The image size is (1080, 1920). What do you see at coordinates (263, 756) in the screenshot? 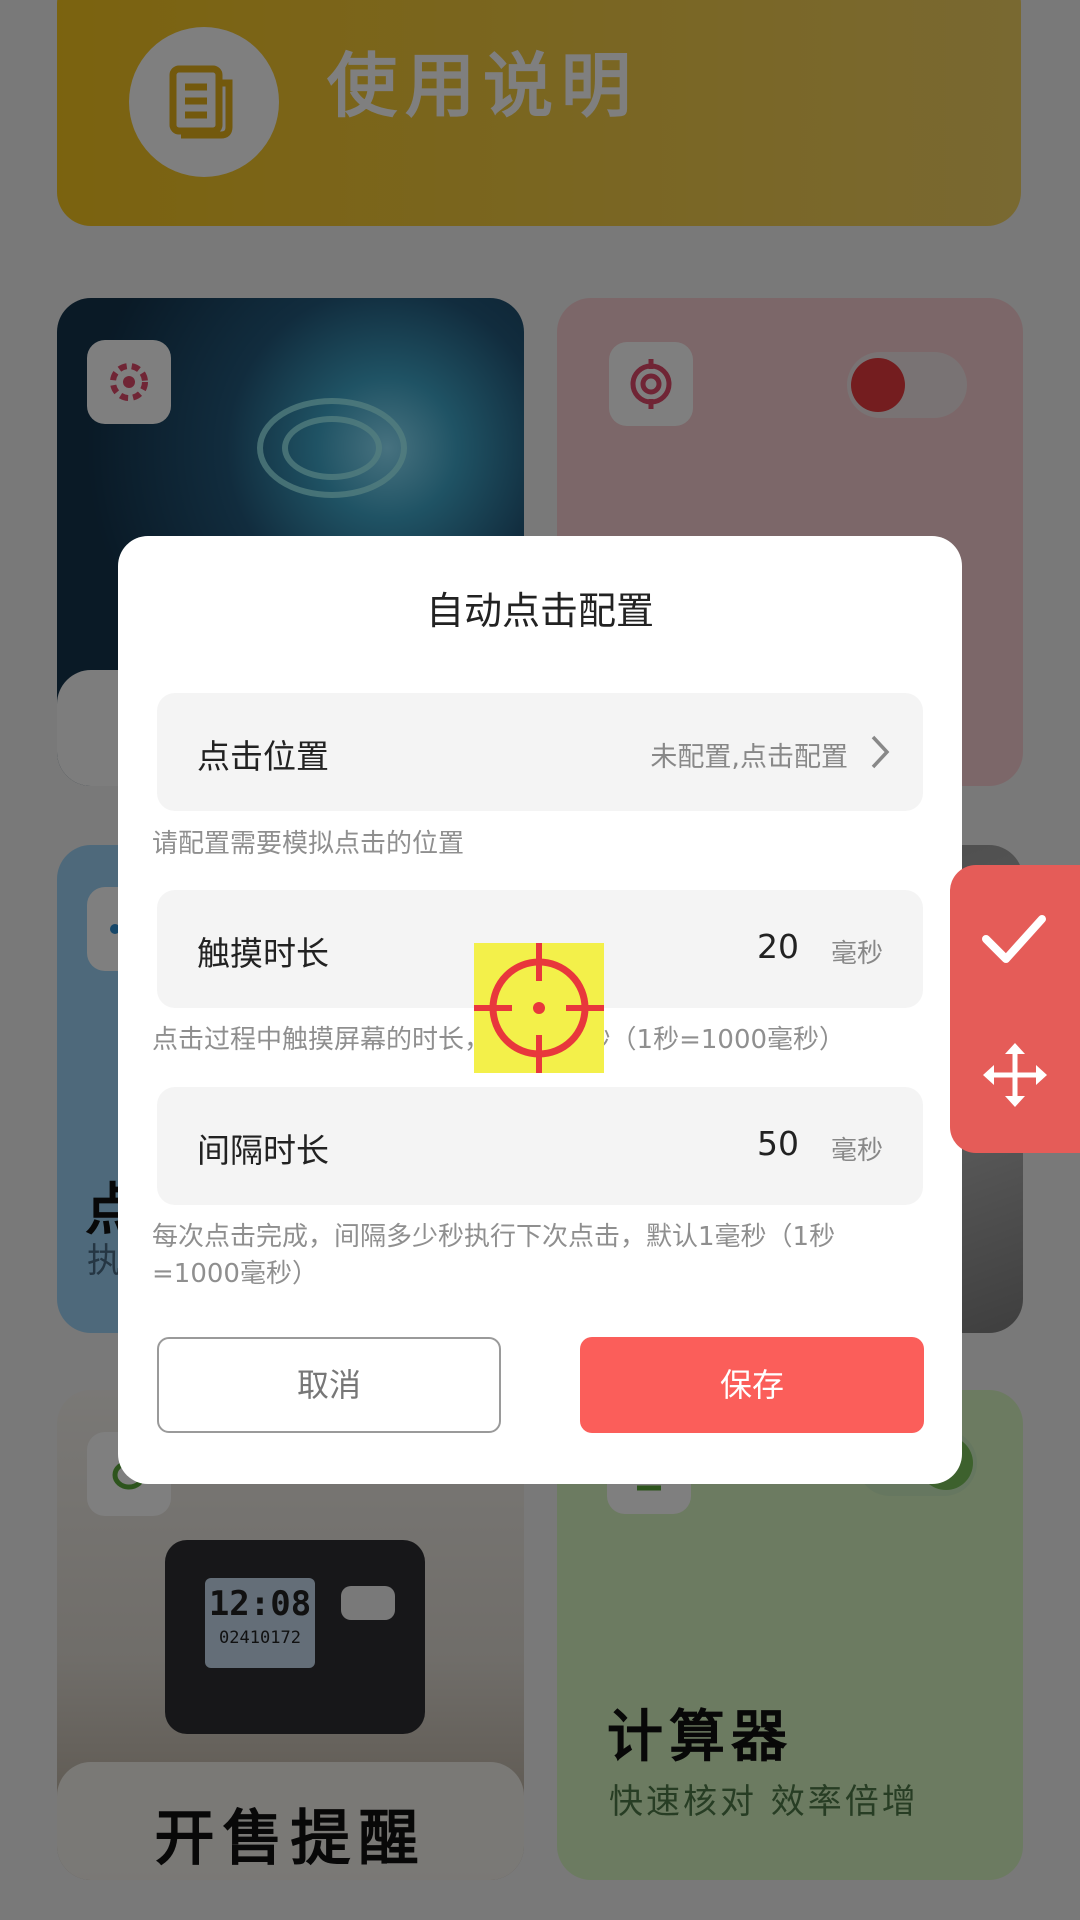
I see `click-position-label: 点击位置` at bounding box center [263, 756].